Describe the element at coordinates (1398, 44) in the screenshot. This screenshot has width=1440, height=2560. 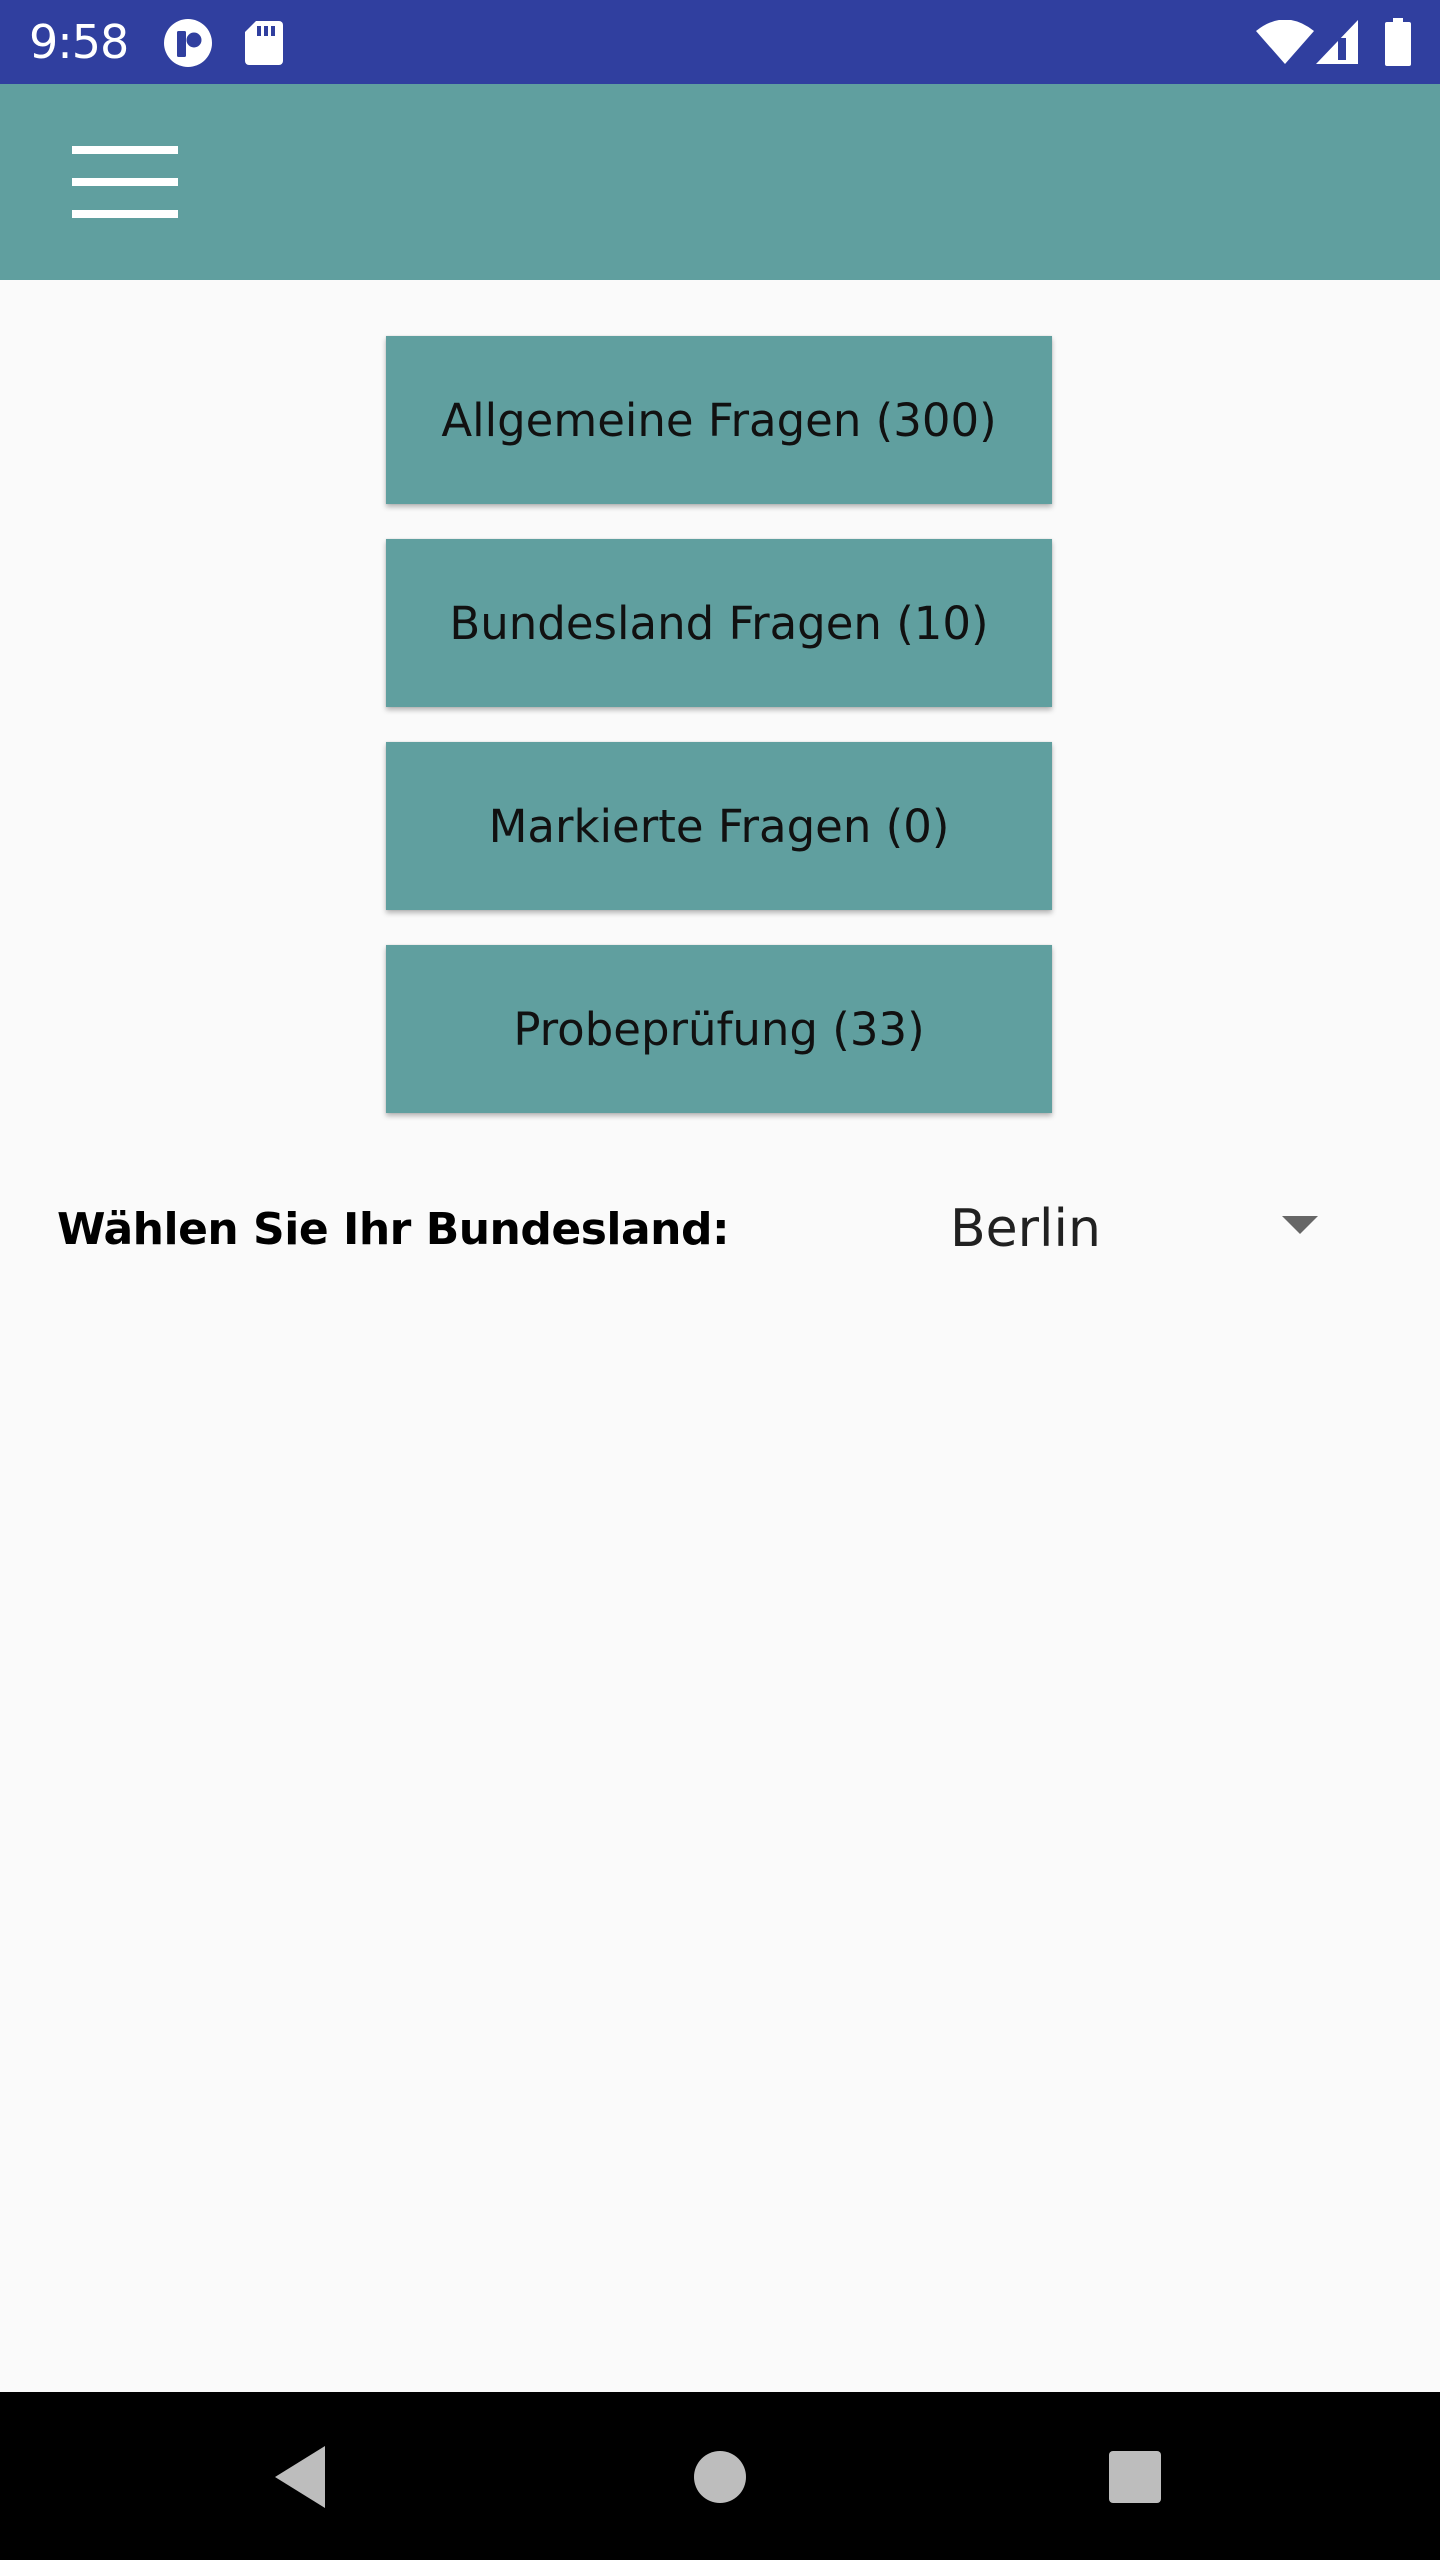
I see `battery-icon` at that location.